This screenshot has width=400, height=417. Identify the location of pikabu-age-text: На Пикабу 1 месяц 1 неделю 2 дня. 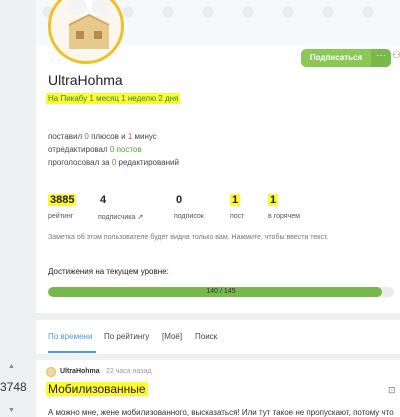
(113, 98).